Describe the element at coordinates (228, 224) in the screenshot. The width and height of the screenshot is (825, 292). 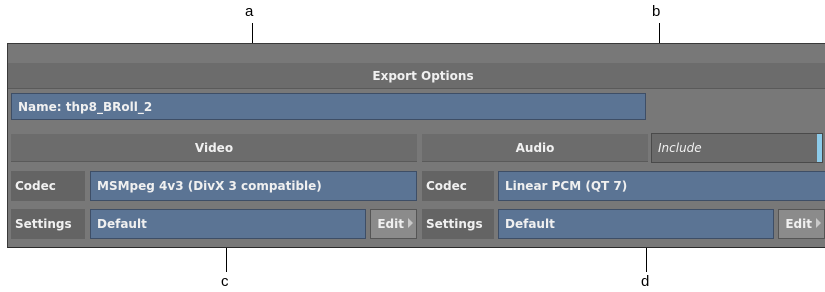
I see `video-settings-field: Default` at that location.